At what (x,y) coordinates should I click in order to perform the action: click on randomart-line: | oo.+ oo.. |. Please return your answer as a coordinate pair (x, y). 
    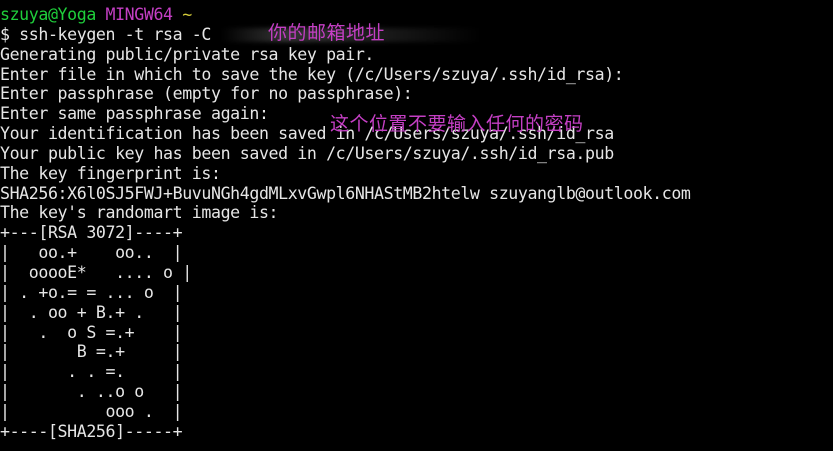
    Looking at the image, I should click on (91, 253).